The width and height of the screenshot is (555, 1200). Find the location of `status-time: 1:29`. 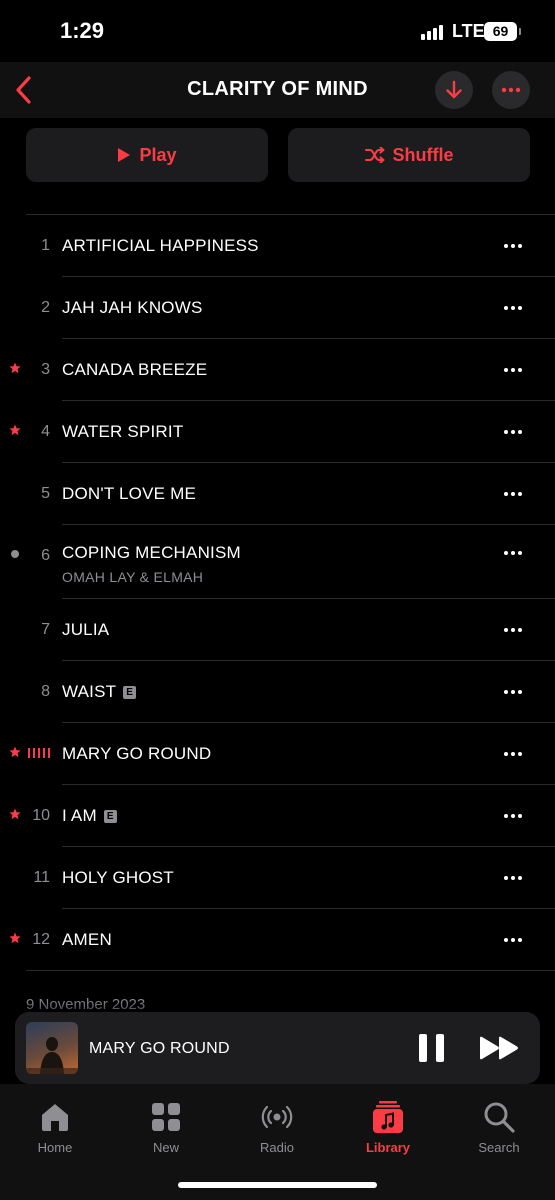

status-time: 1:29 is located at coordinates (82, 30).